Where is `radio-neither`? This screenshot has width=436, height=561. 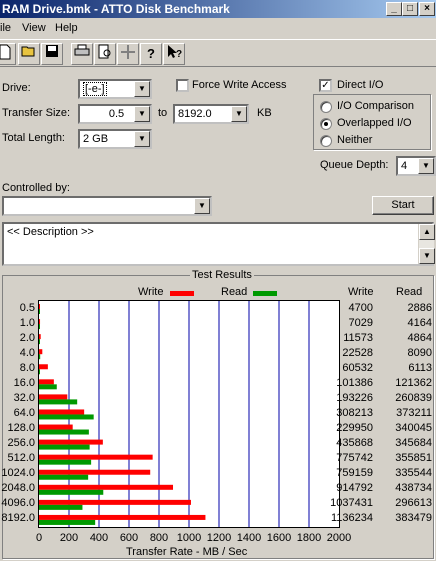 radio-neither is located at coordinates (326, 141).